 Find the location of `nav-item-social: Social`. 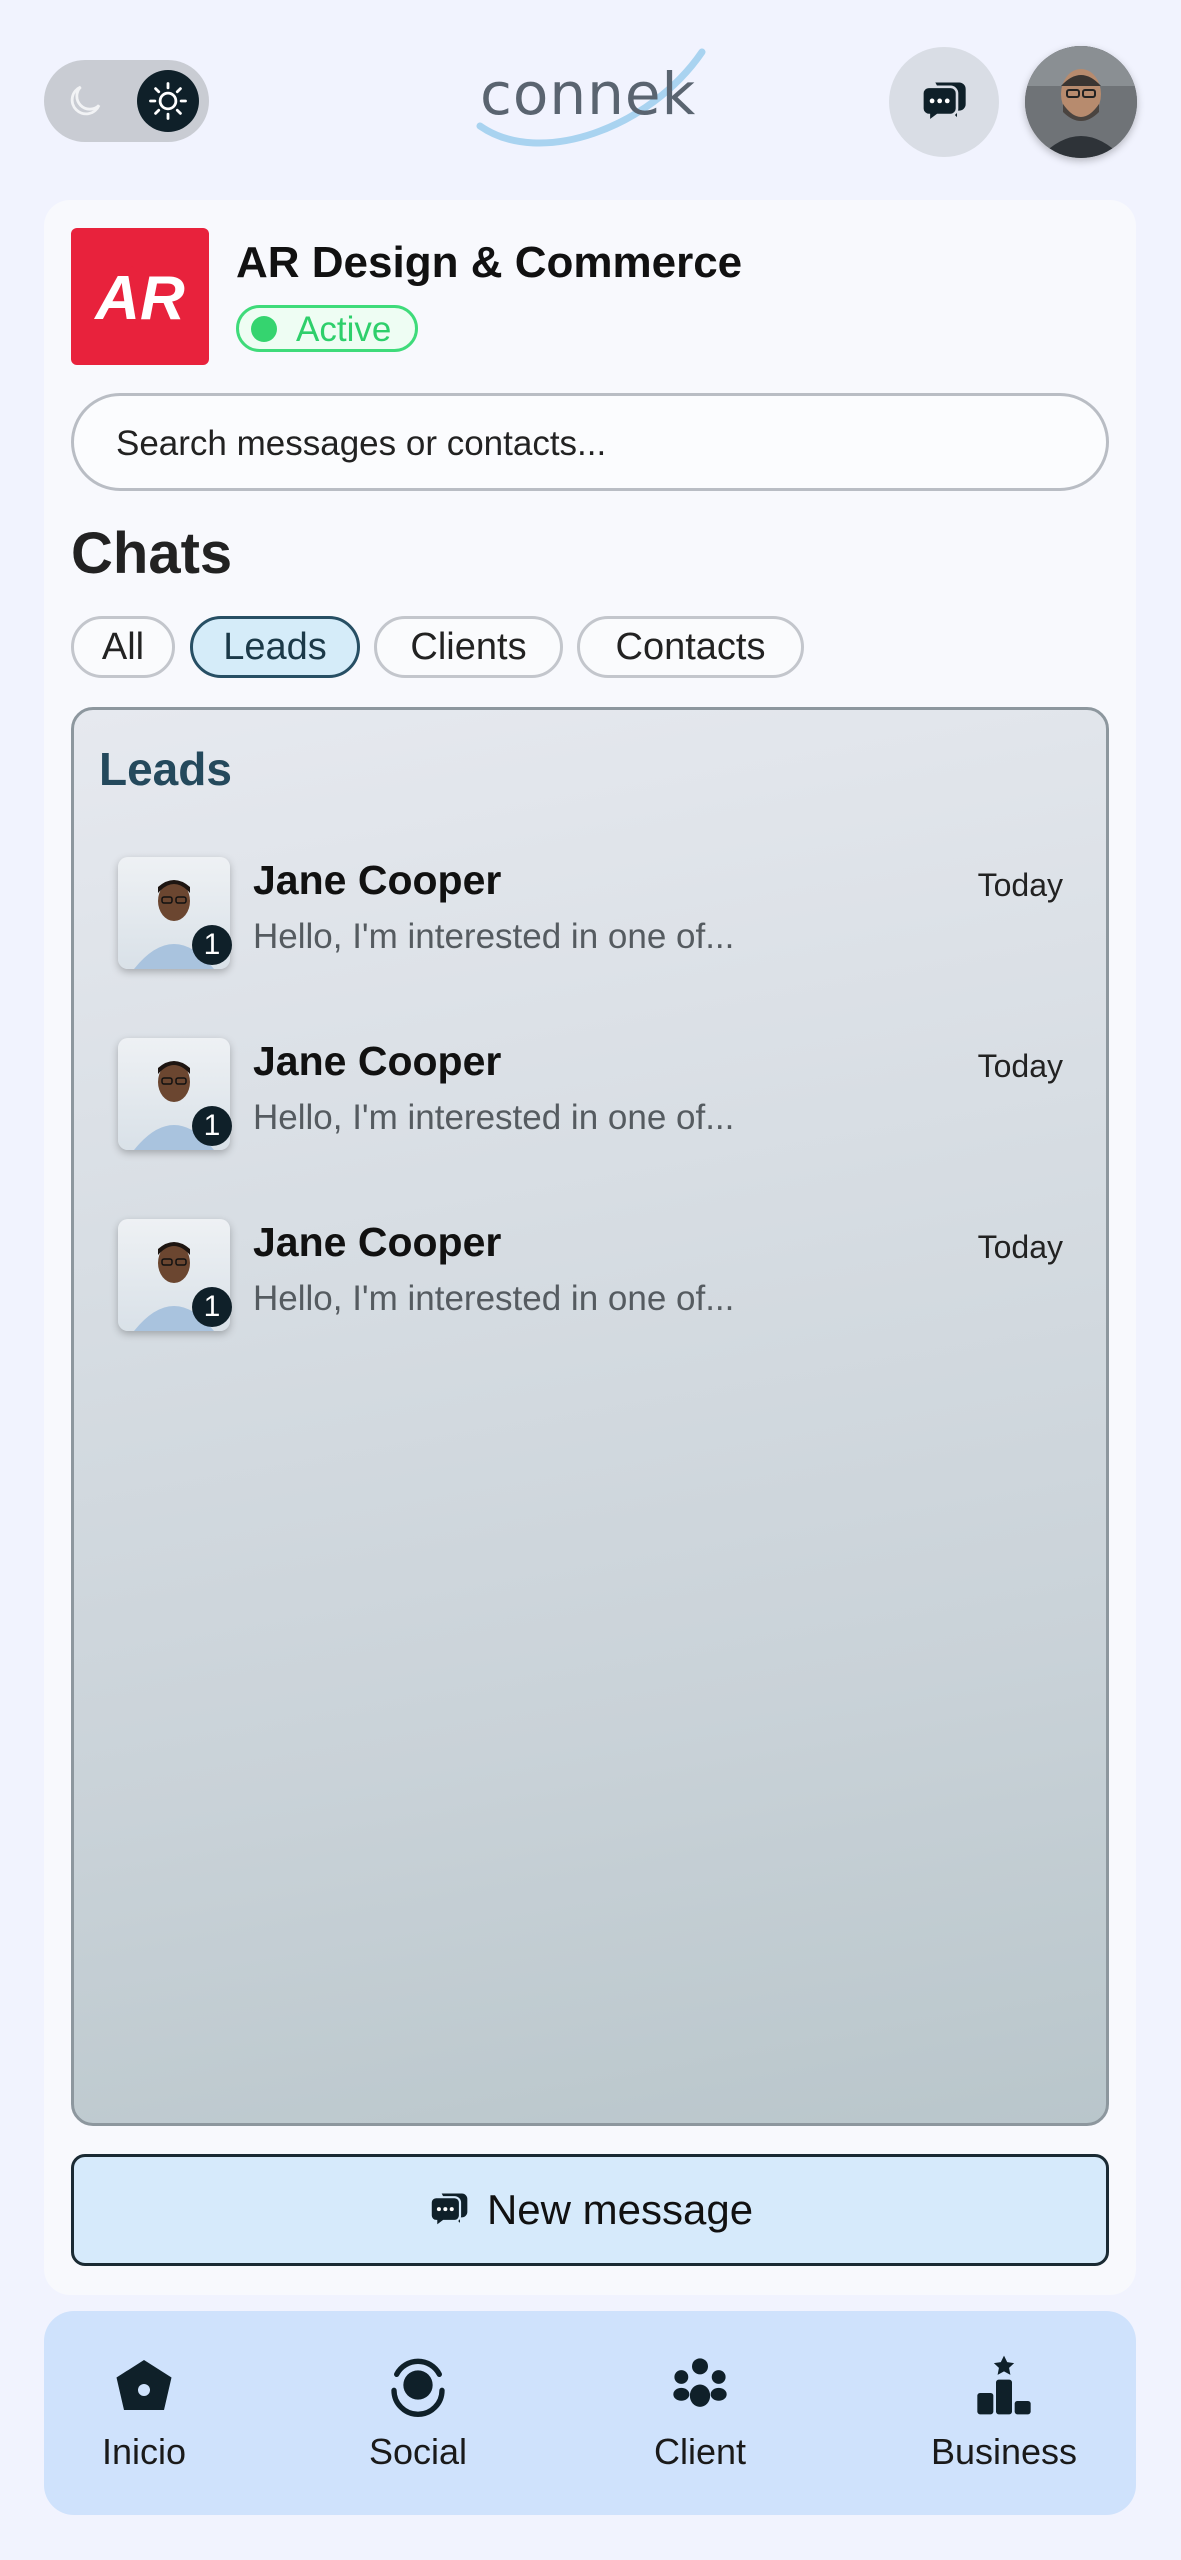

nav-item-social: Social is located at coordinates (418, 2413).